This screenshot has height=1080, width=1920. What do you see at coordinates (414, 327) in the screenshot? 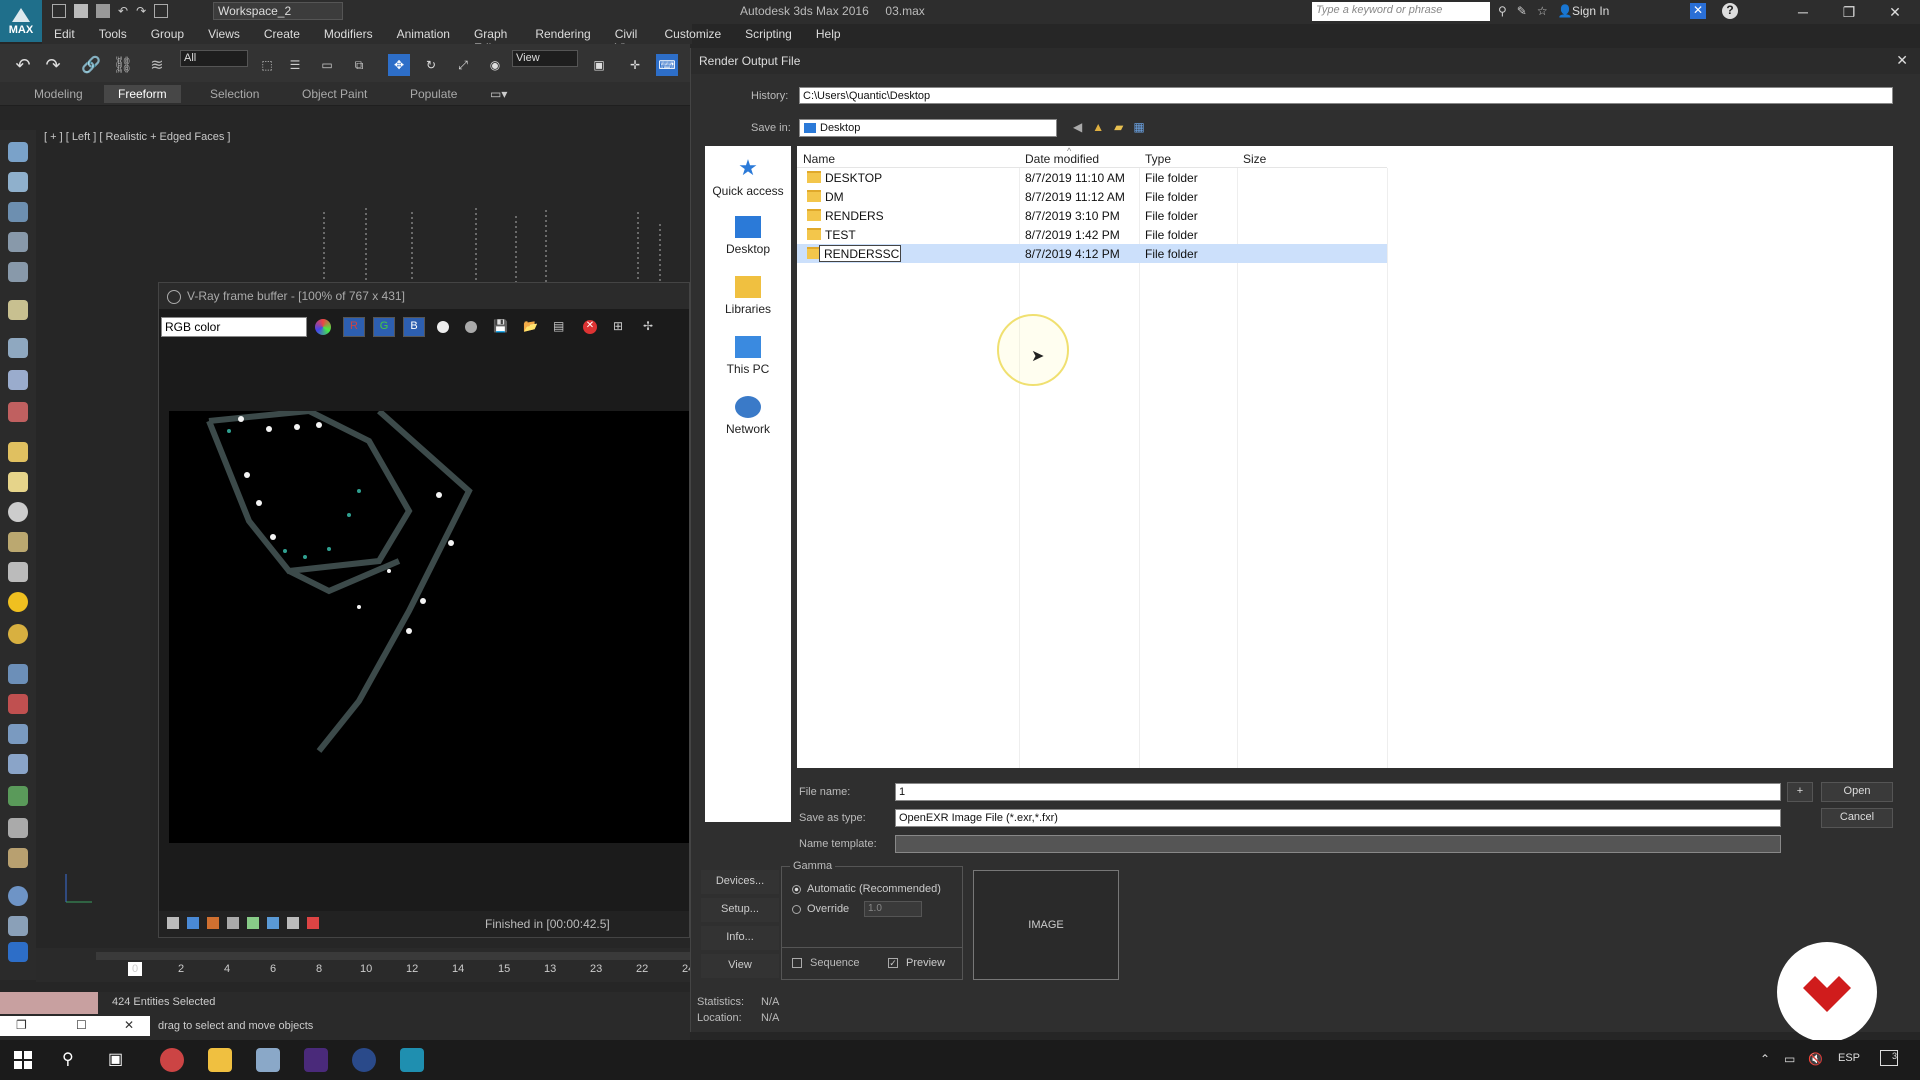
I see `blue-channel-button: B` at bounding box center [414, 327].